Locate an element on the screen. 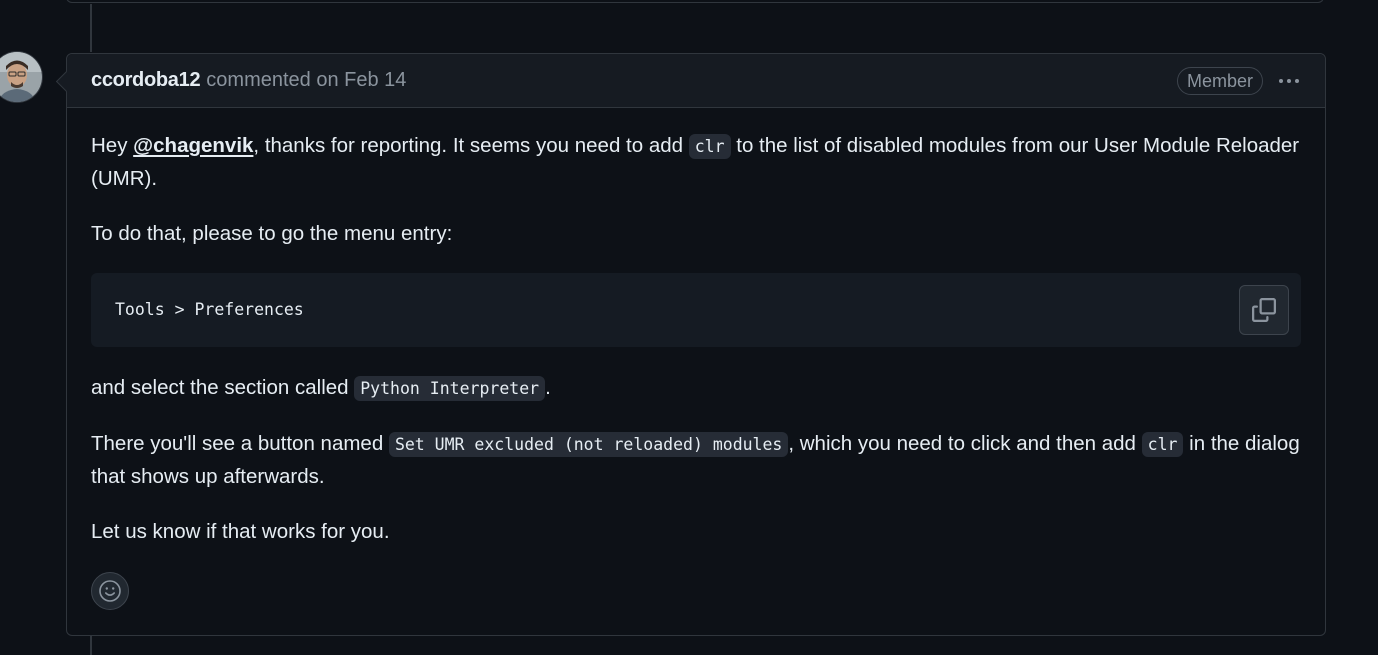 This screenshot has height=655, width=1378. user-mention-link: @chagenvik is located at coordinates (193, 145).